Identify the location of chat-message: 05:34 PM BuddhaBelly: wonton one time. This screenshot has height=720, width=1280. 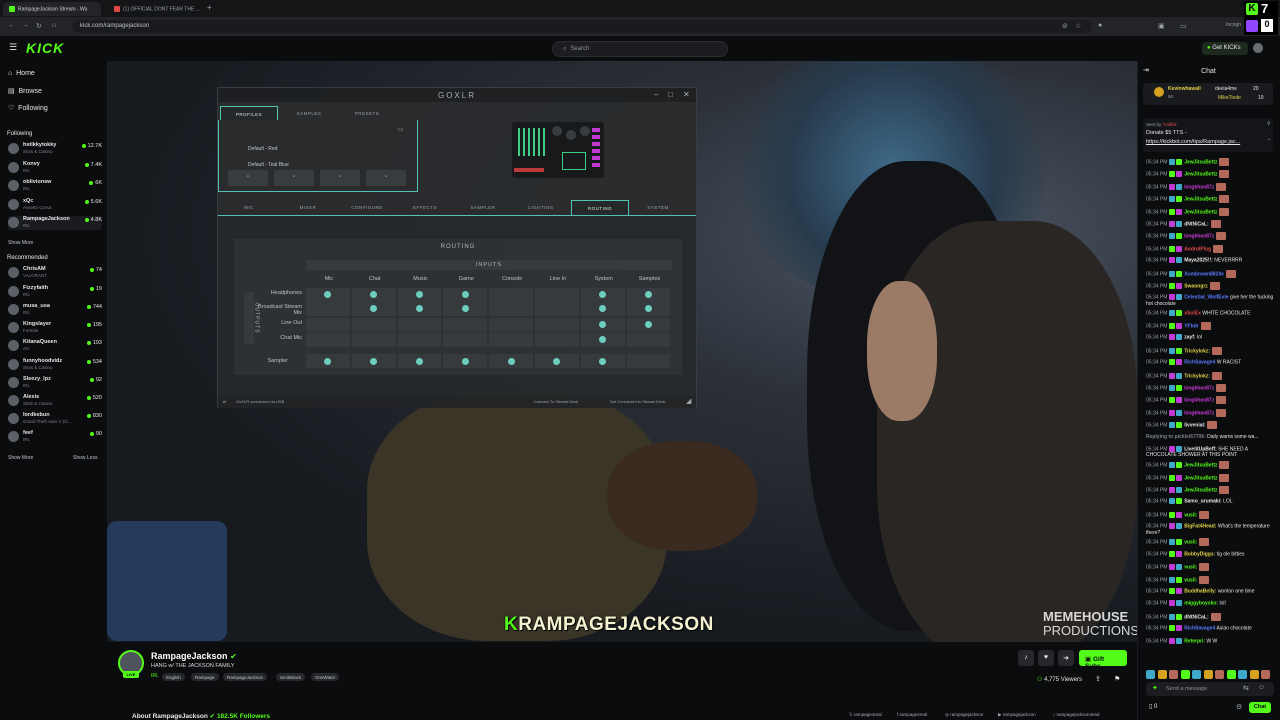
(1211, 591).